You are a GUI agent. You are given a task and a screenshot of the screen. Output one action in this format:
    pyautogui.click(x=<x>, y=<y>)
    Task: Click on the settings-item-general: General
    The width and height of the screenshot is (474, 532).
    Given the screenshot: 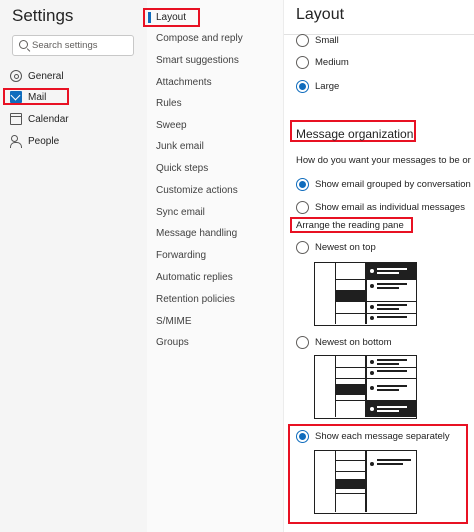 What is the action you would take?
    pyautogui.click(x=37, y=76)
    